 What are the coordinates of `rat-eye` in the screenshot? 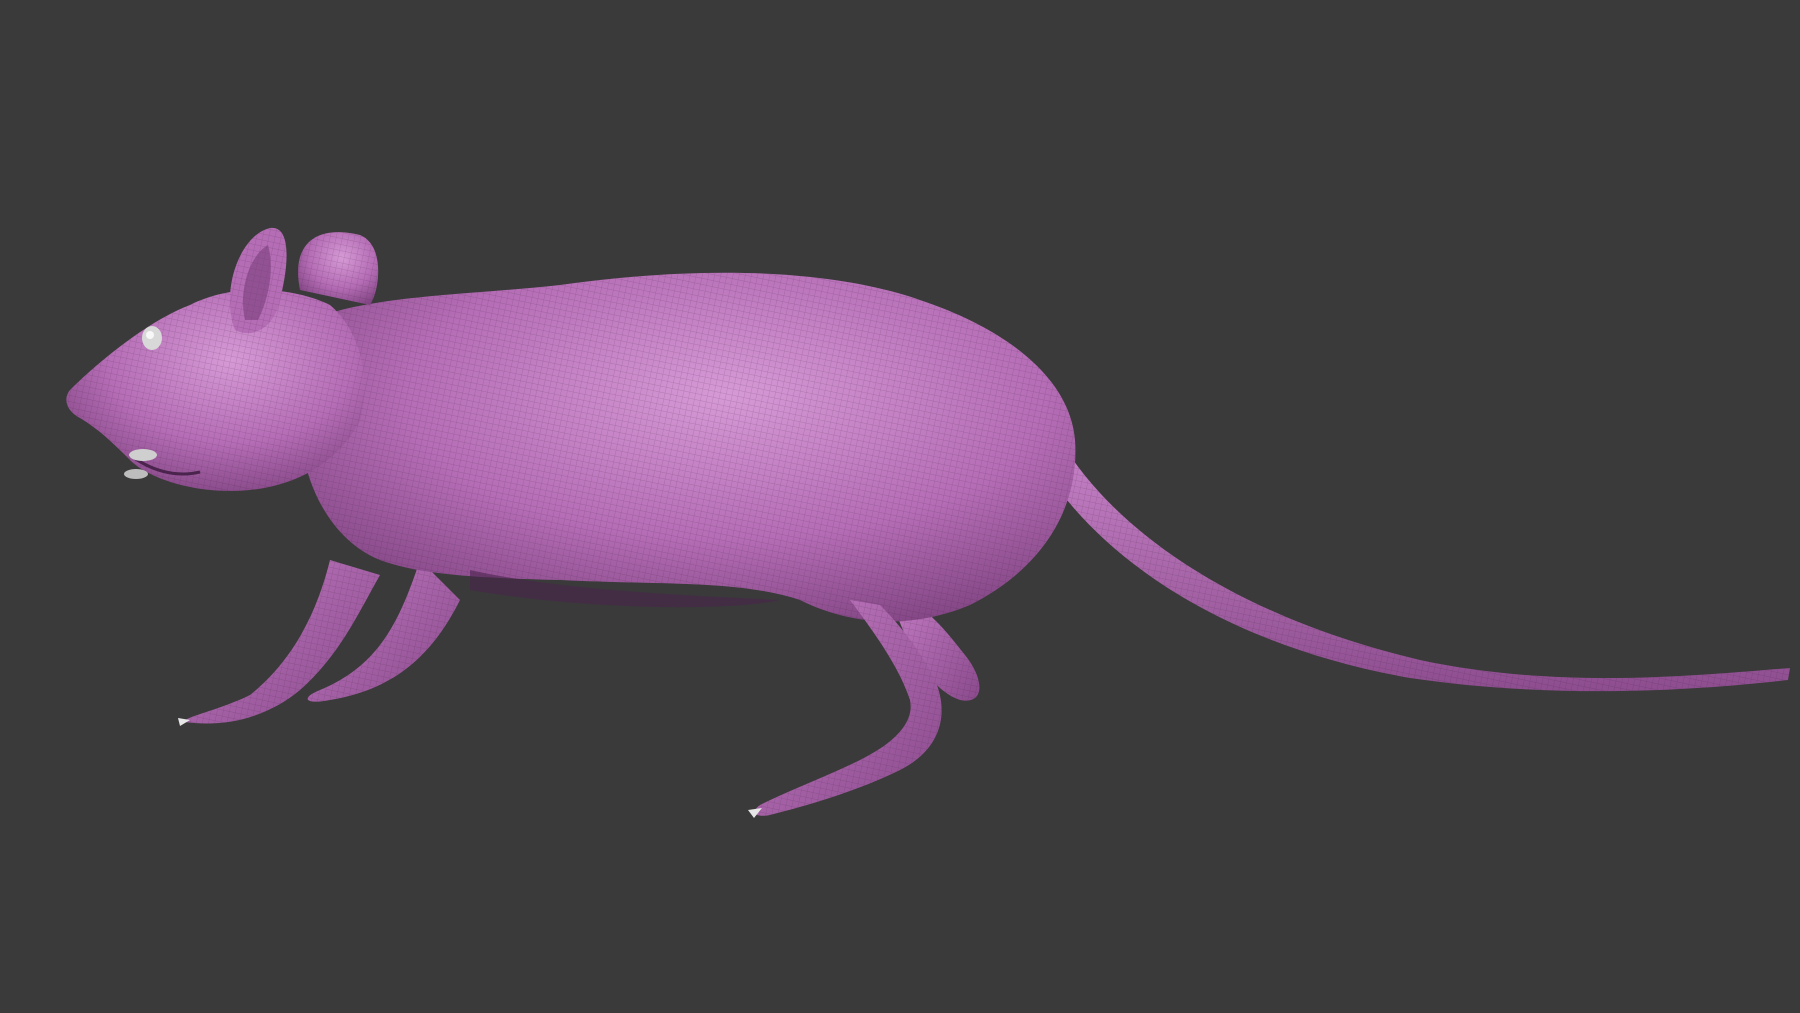 It's located at (152, 338).